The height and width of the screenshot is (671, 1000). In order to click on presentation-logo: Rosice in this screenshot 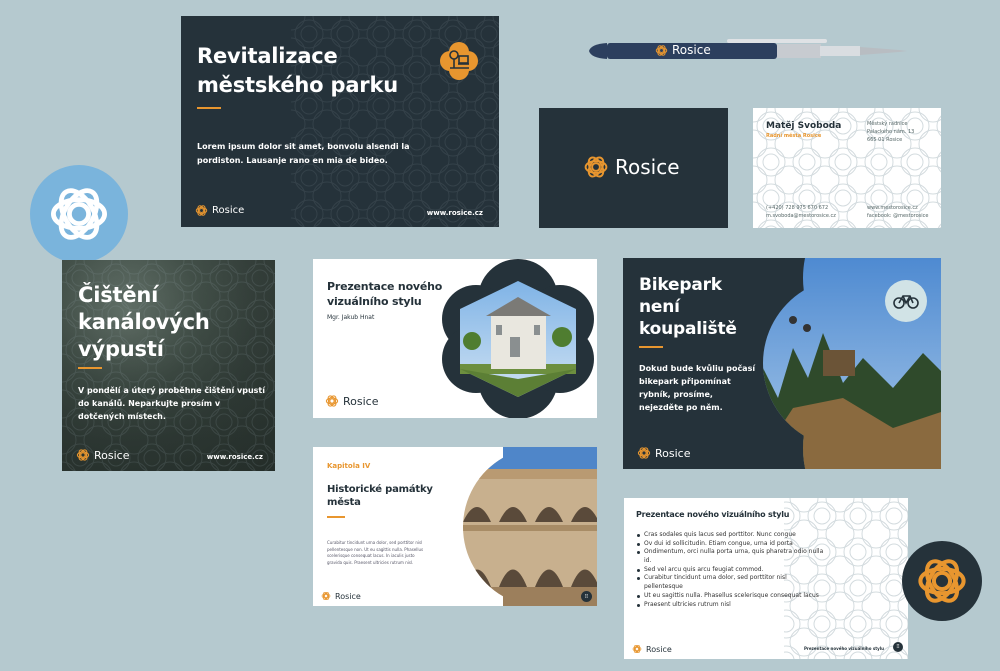, I will do `click(351, 401)`.